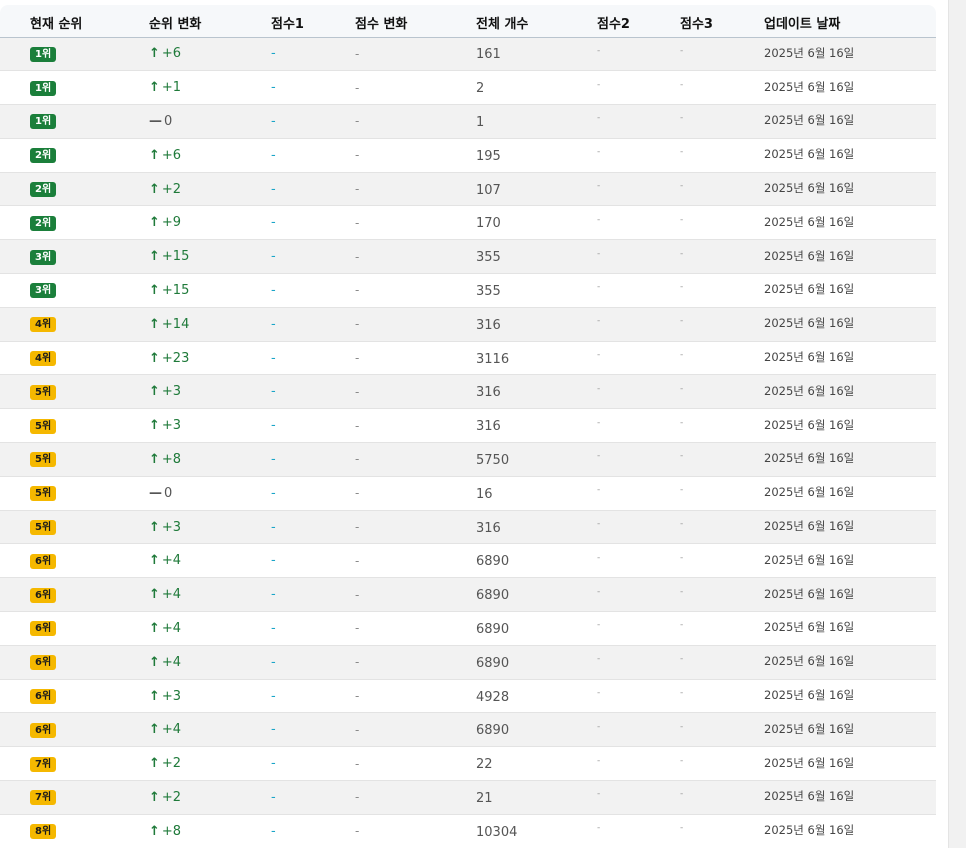 This screenshot has height=848, width=966. Describe the element at coordinates (957, 424) in the screenshot. I see `vertical-scrollbar` at that location.